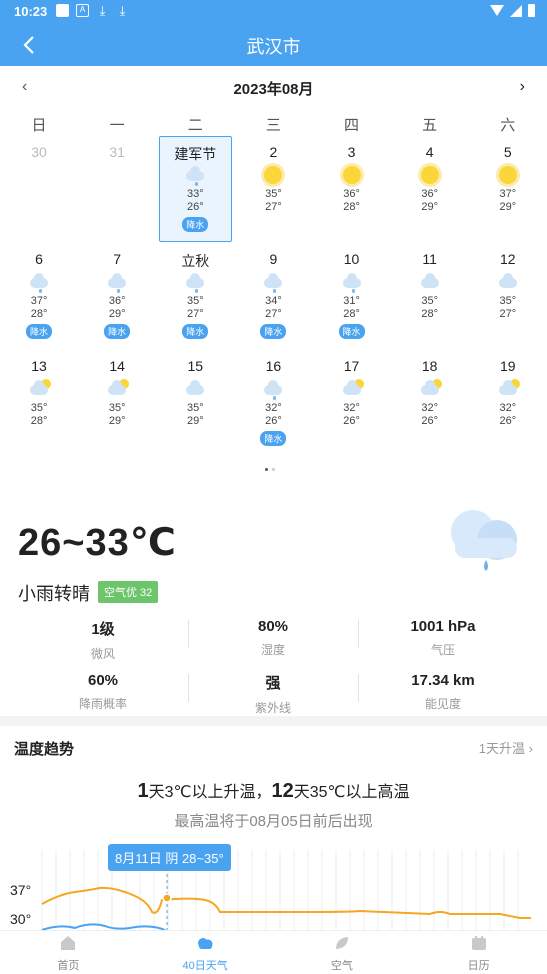 This screenshot has height=974, width=547. Describe the element at coordinates (103, 629) in the screenshot. I see `stat-value: 1级` at that location.